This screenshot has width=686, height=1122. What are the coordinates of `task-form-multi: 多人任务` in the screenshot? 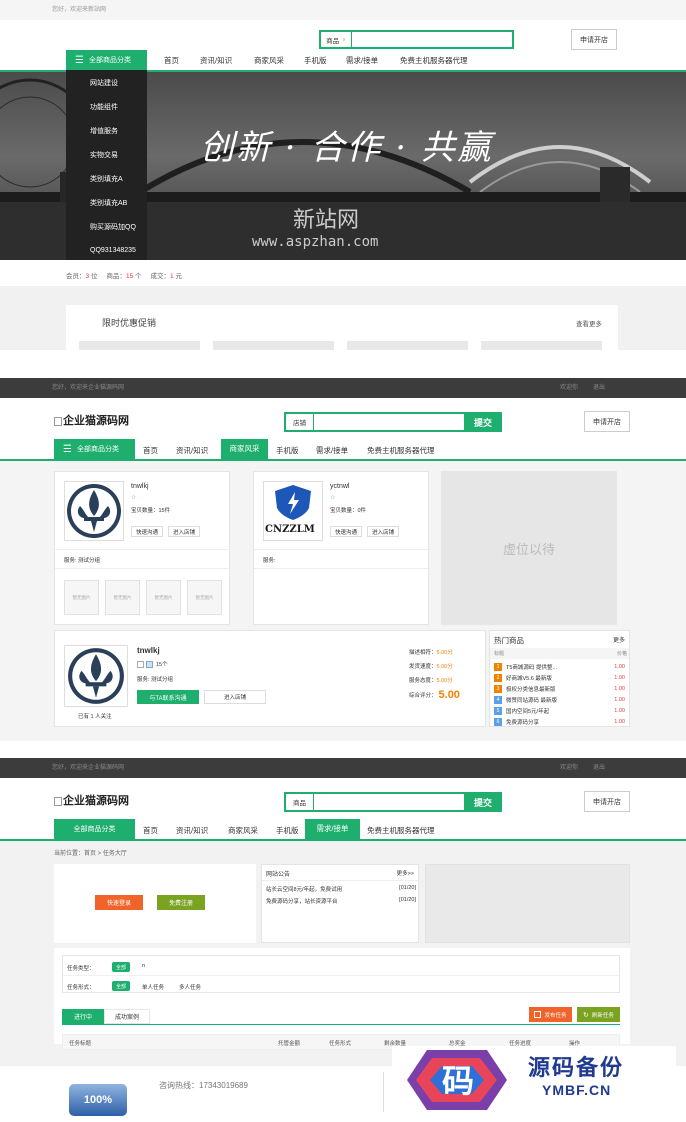 It's located at (190, 987).